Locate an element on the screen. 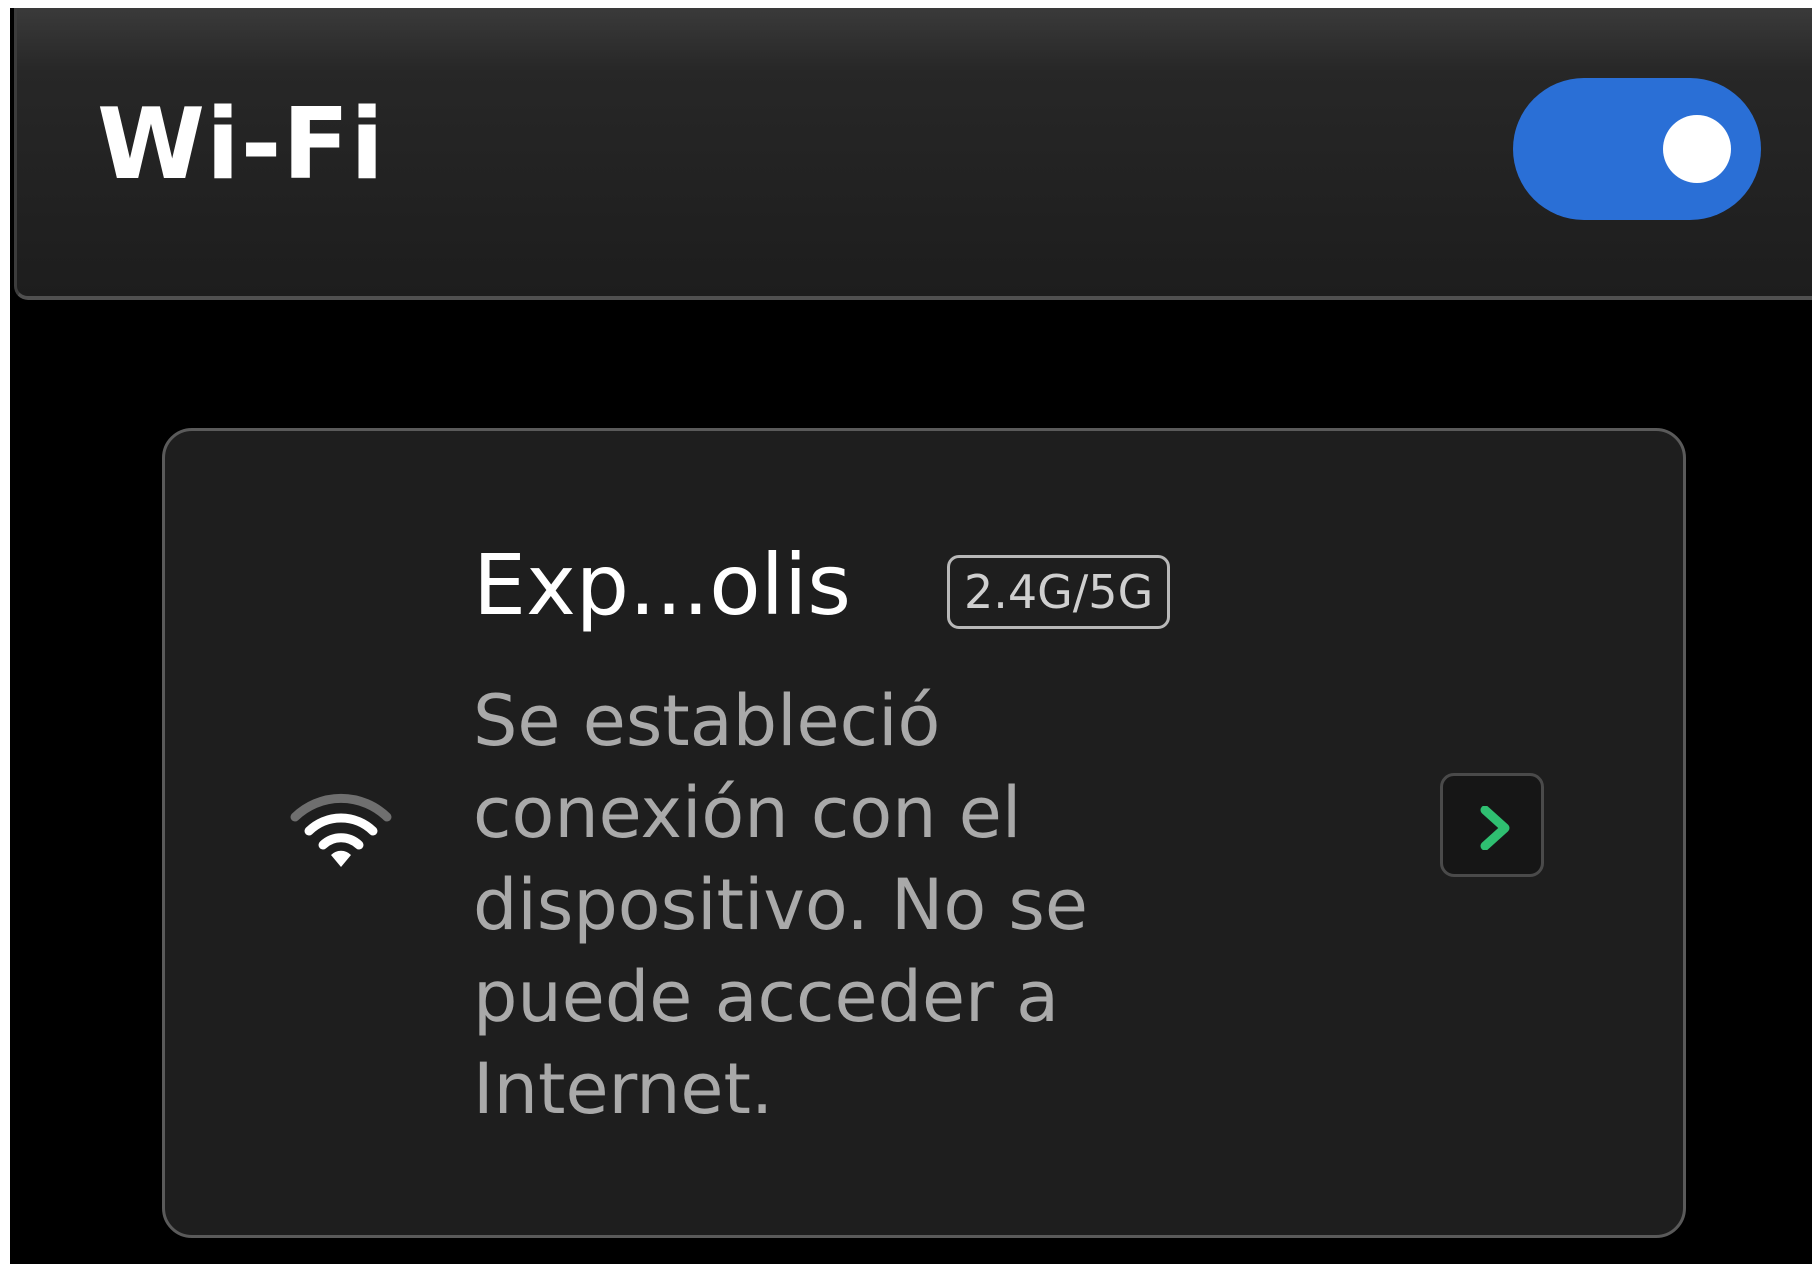  band-badge: 2.4G/5G is located at coordinates (1059, 592).